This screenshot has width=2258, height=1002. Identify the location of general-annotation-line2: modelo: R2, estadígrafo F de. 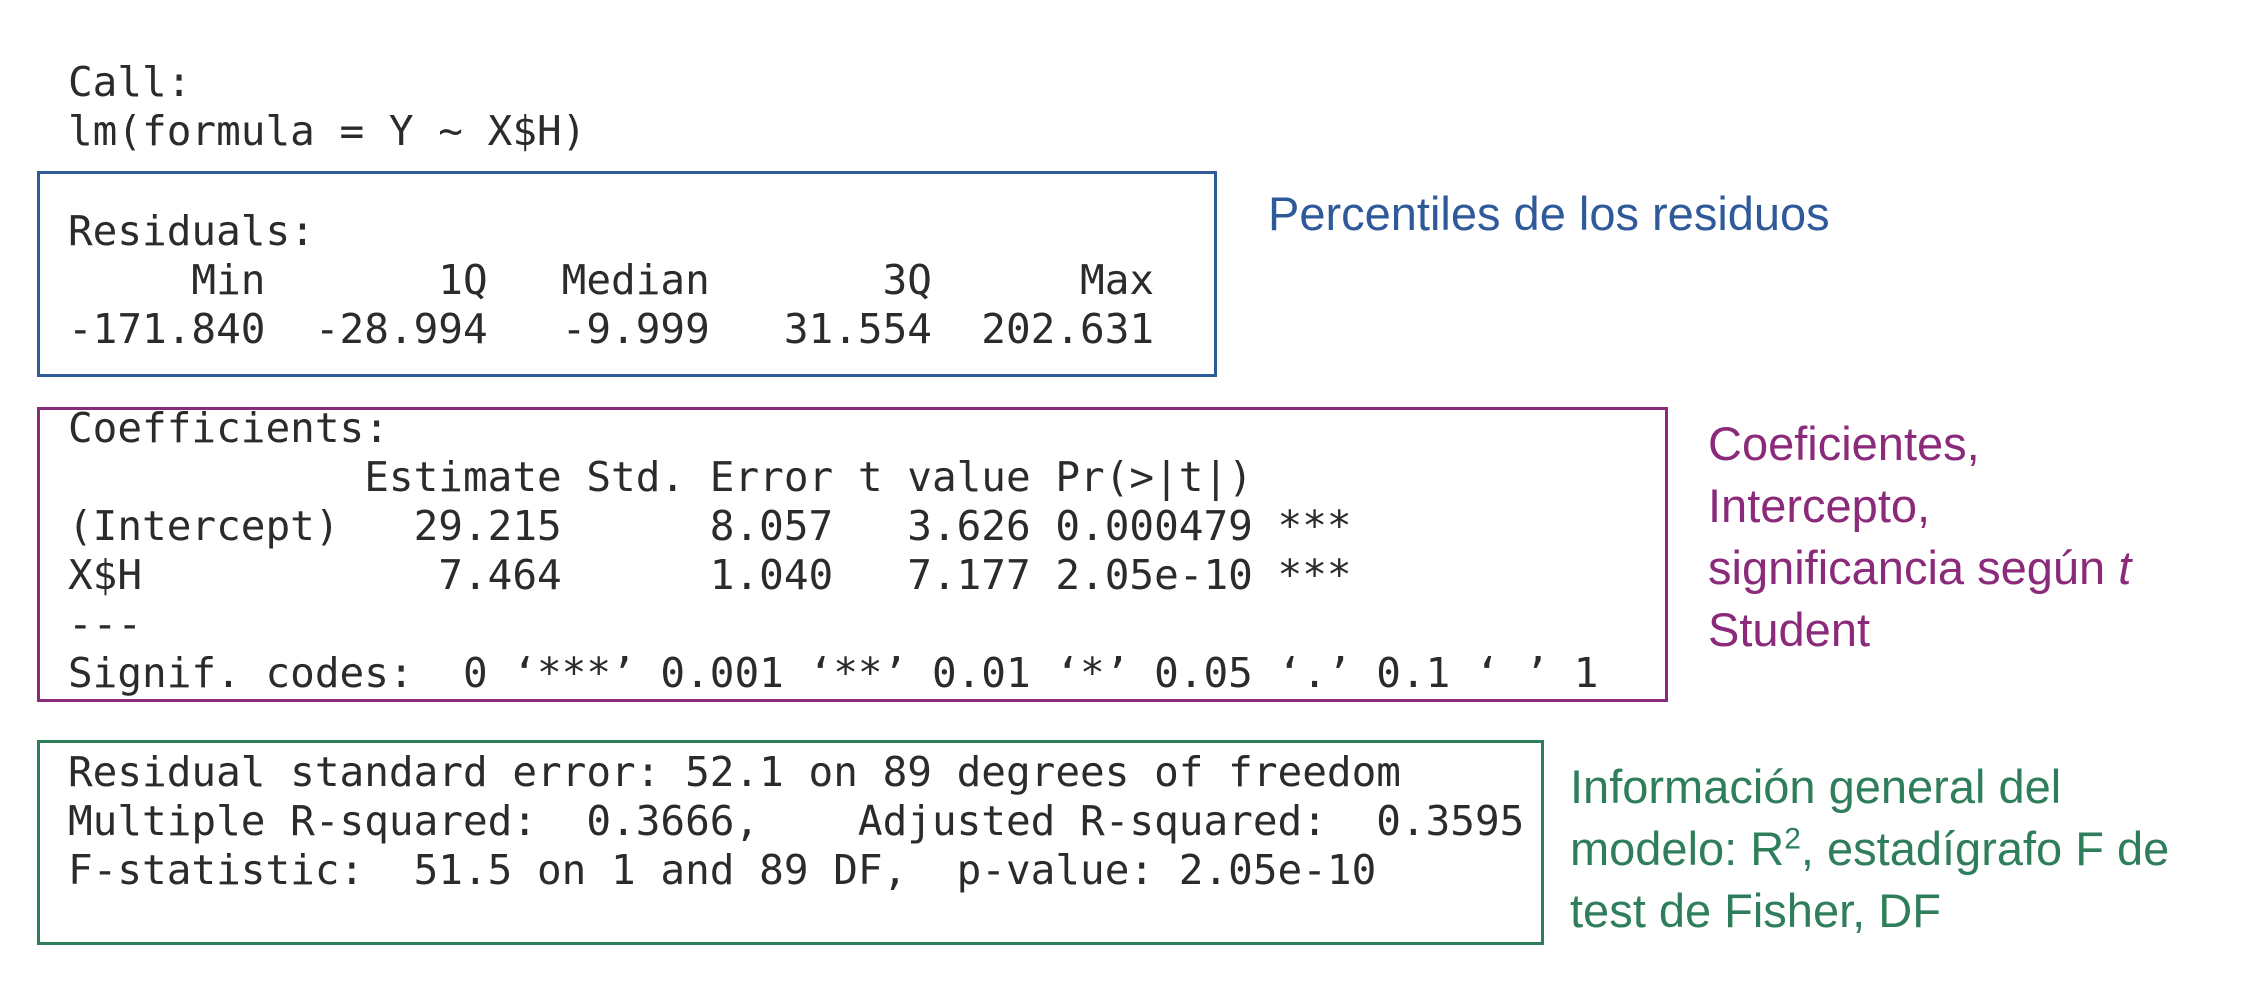
(1869, 849).